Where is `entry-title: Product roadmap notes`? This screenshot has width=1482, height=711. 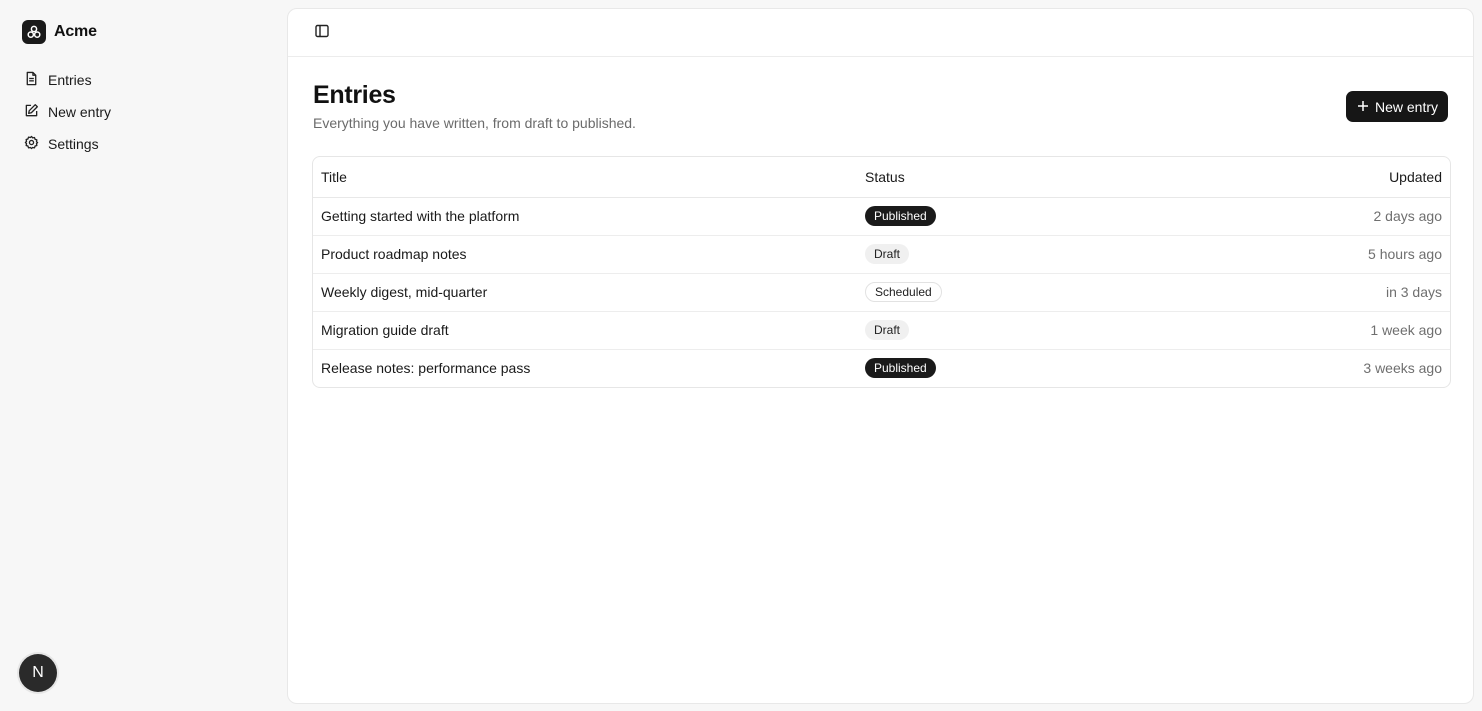 entry-title: Product roadmap notes is located at coordinates (585, 254).